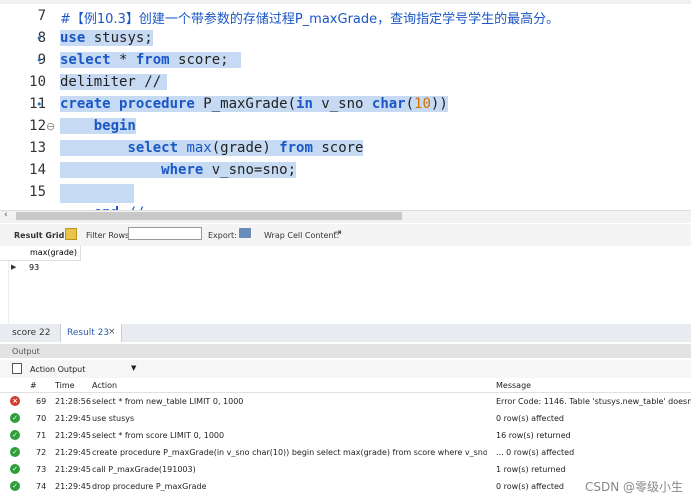 This screenshot has height=497, width=691. Describe the element at coordinates (39, 235) in the screenshot. I see `result-grid-tab: Result Grid` at that location.